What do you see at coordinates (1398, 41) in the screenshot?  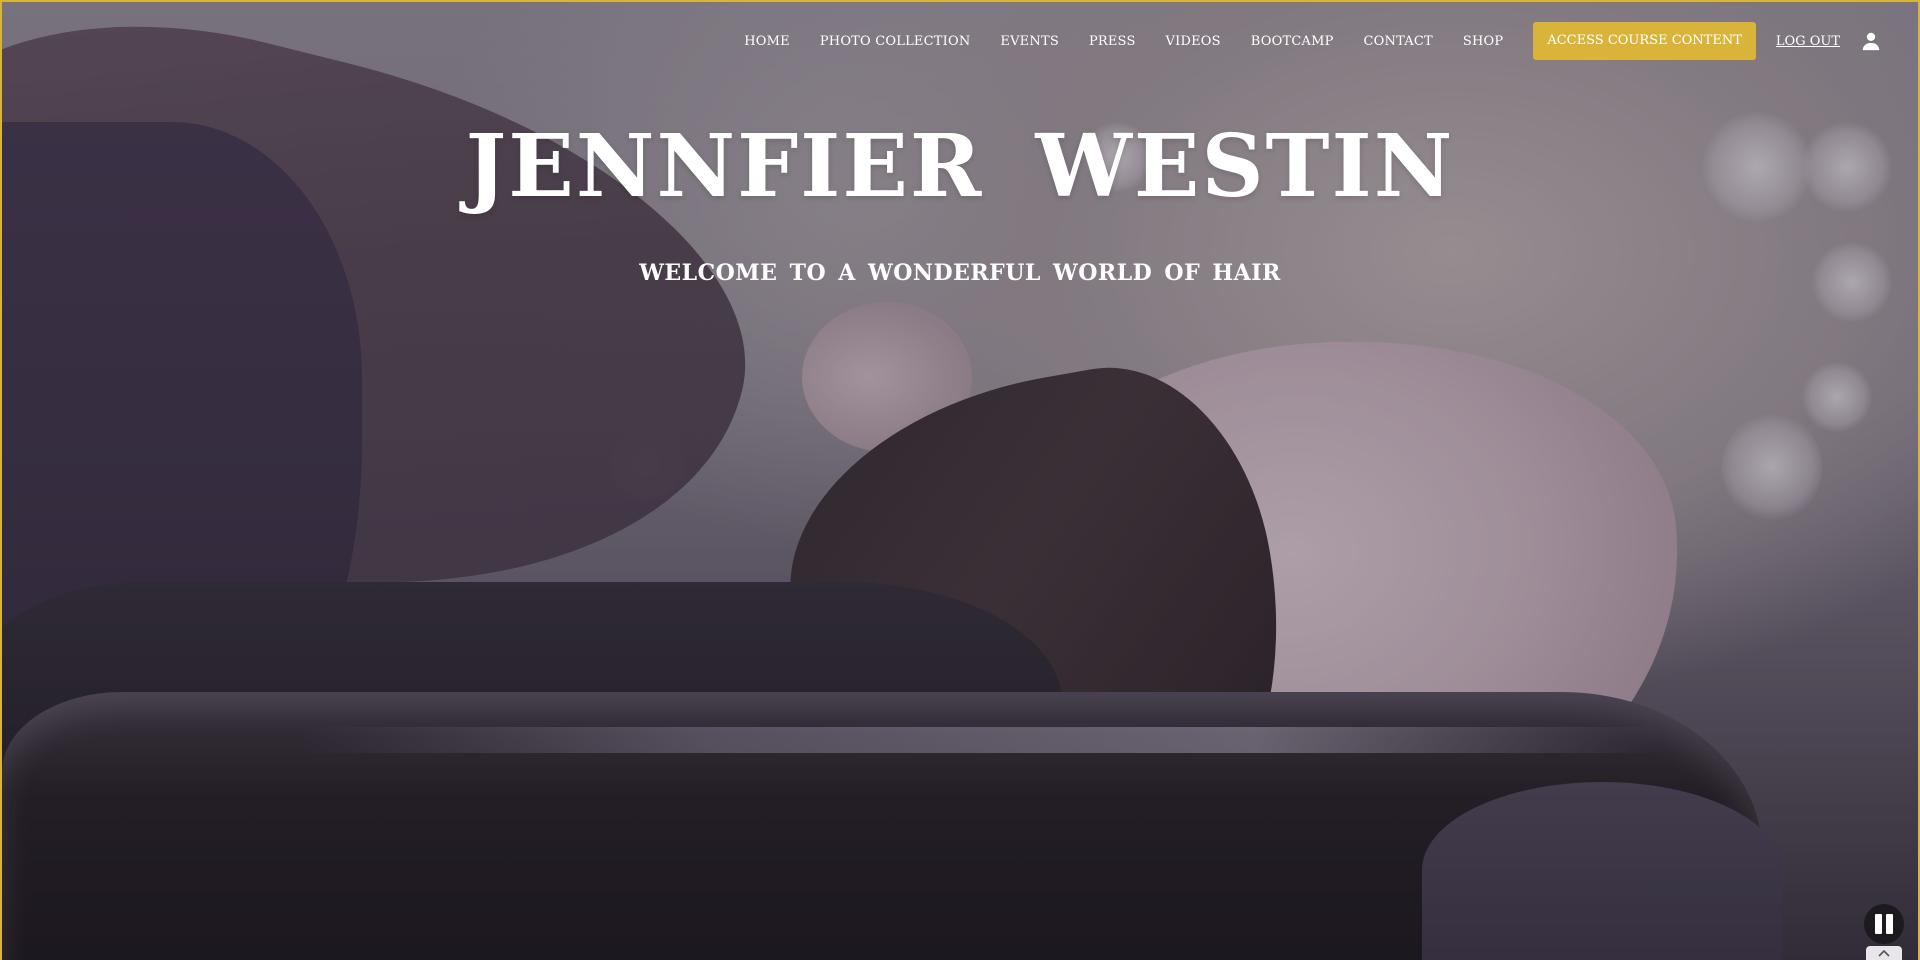 I see `nav-item-contact: CONTACT` at bounding box center [1398, 41].